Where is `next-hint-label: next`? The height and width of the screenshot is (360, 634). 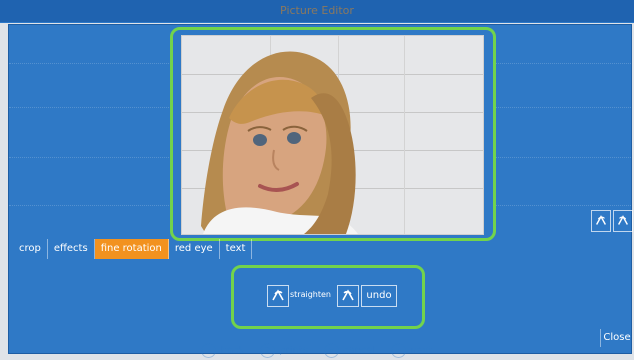 next-hint-label: next is located at coordinates (421, 350).